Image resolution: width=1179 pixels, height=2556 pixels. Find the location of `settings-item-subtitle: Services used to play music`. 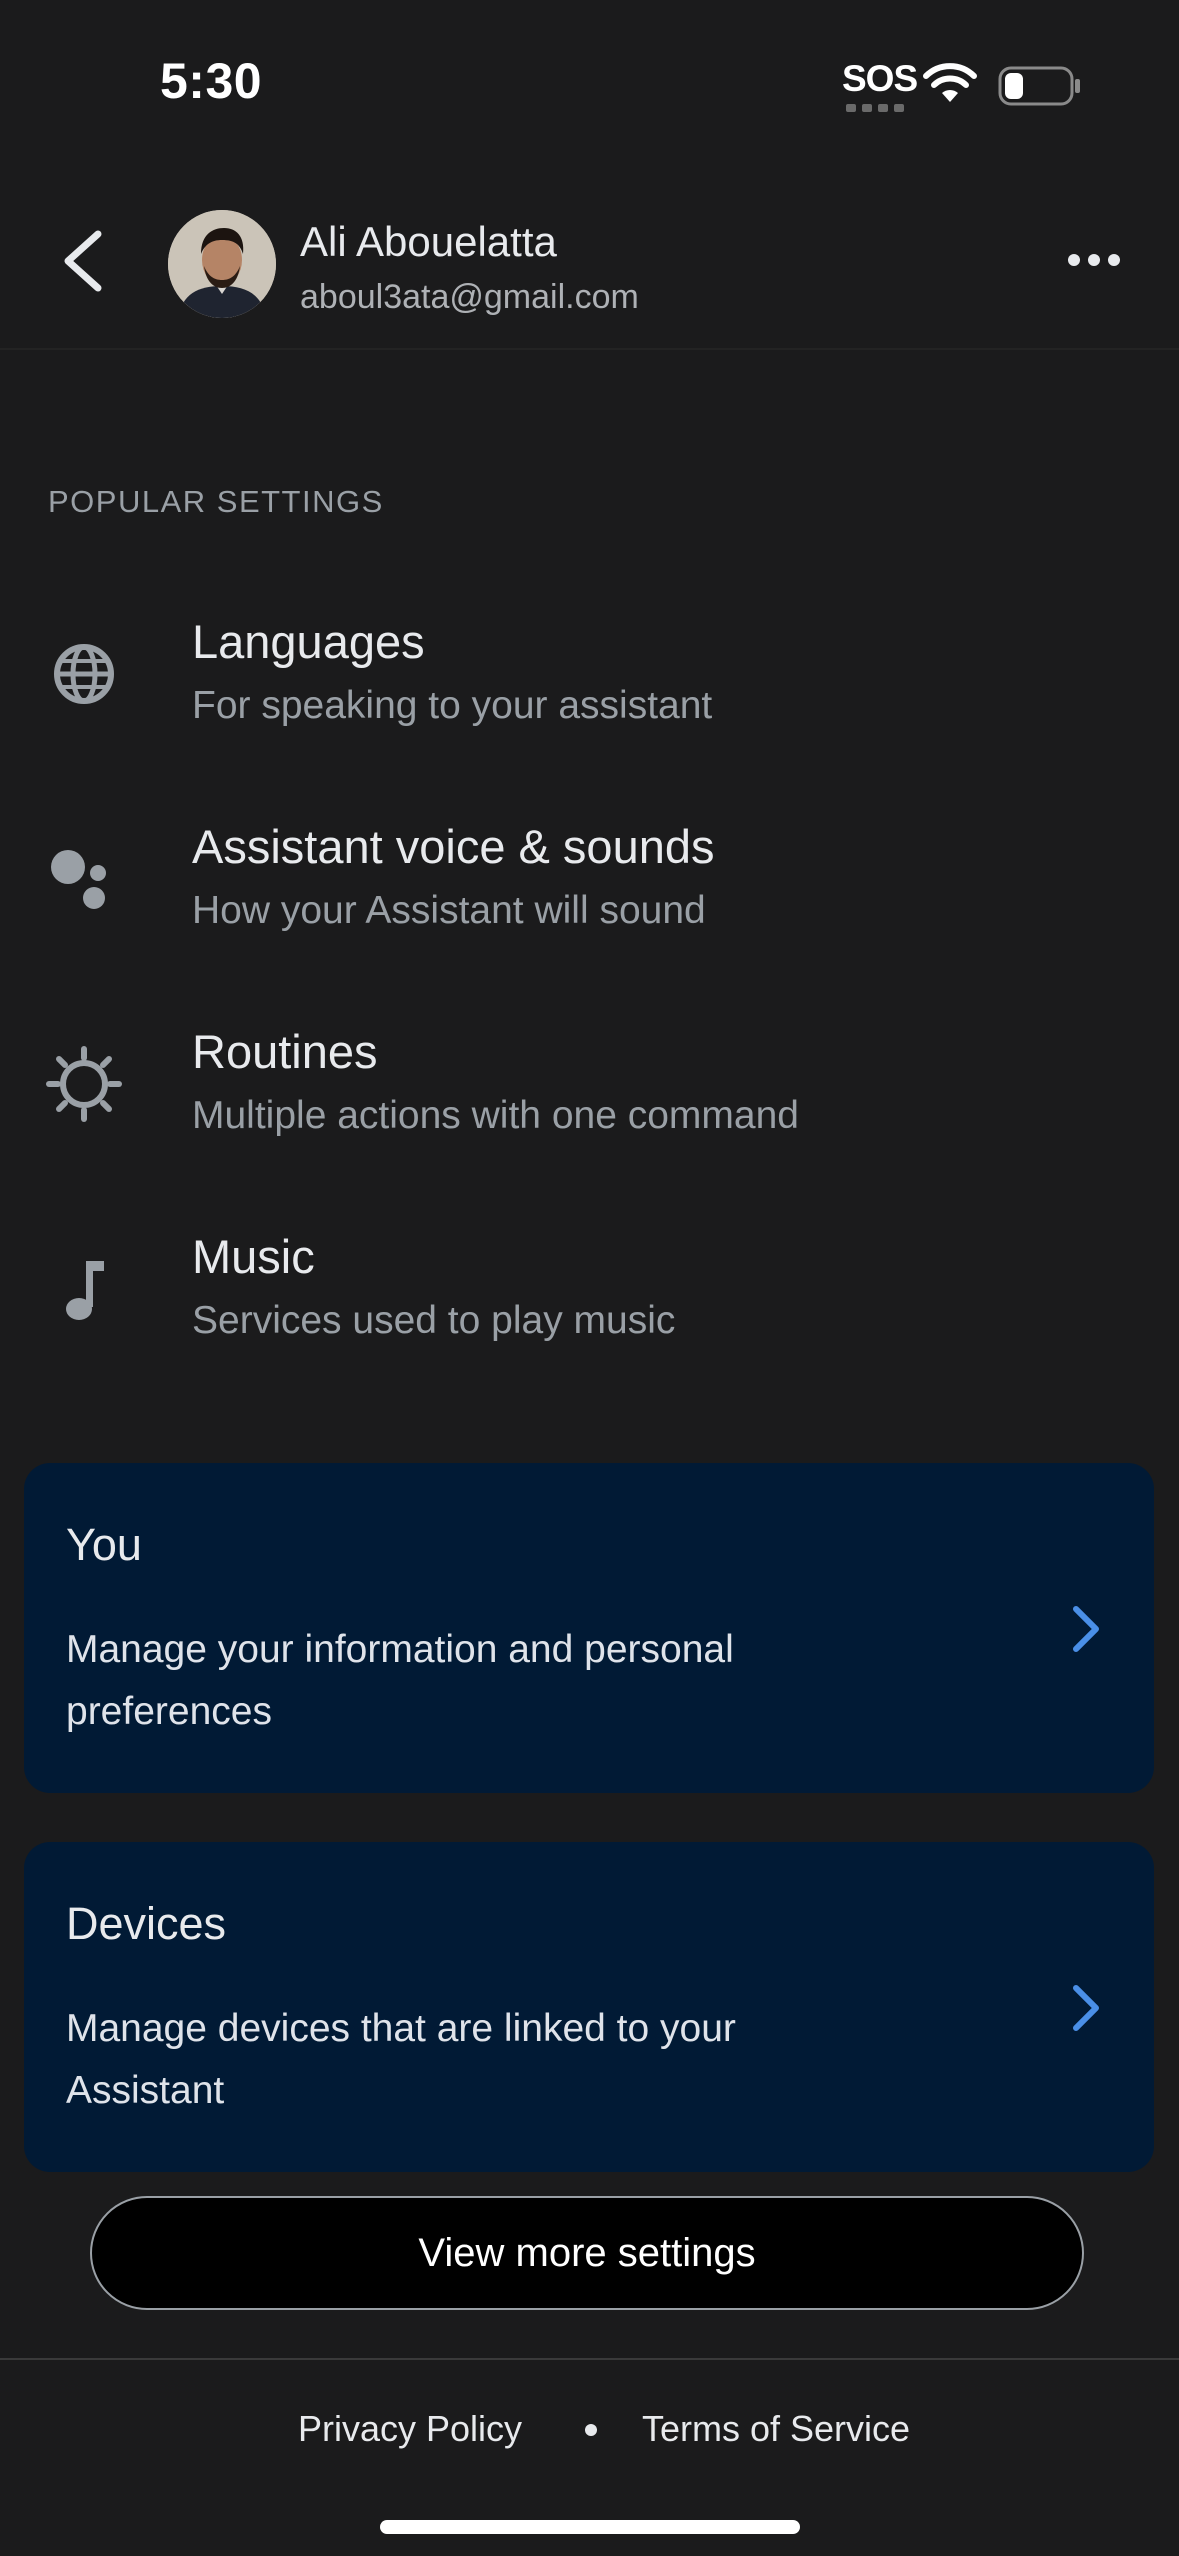

settings-item-subtitle: Services used to play music is located at coordinates (434, 1320).